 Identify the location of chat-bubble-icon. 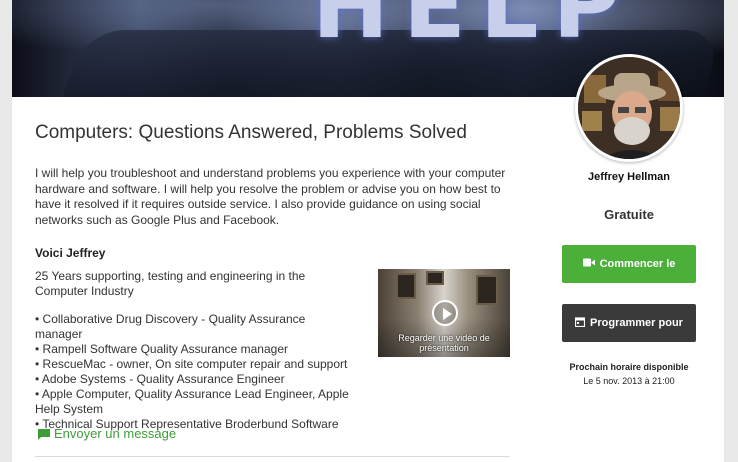
(44, 434).